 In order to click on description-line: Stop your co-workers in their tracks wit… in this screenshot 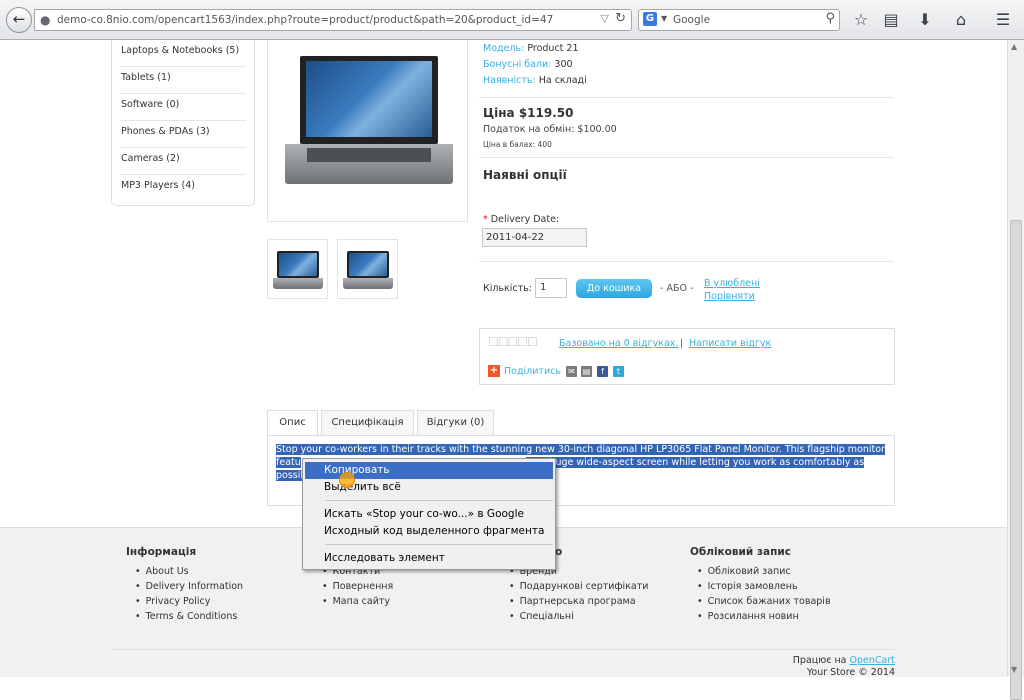, I will do `click(580, 449)`.